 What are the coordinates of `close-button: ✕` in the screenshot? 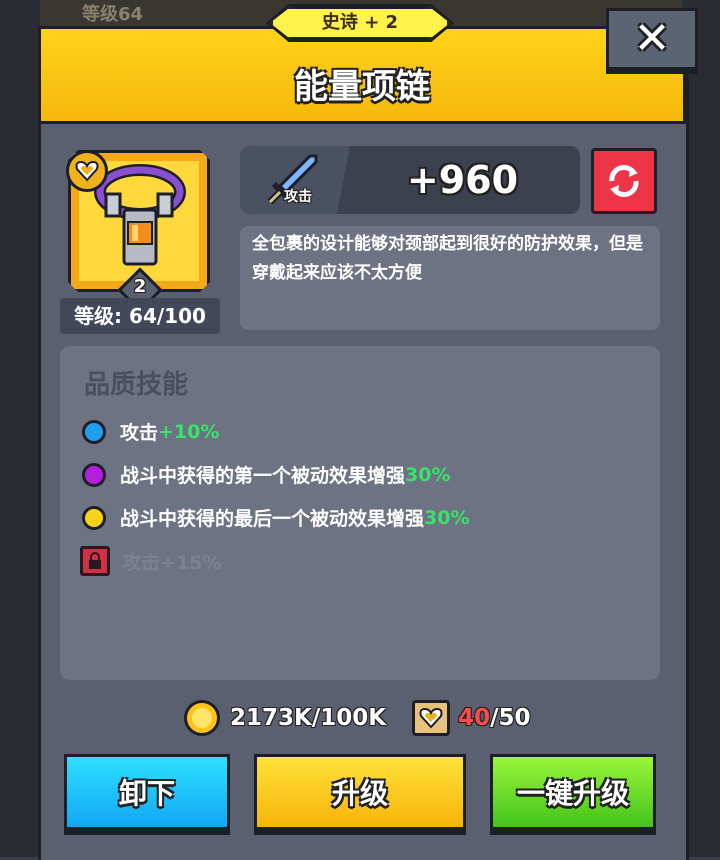 It's located at (652, 39).